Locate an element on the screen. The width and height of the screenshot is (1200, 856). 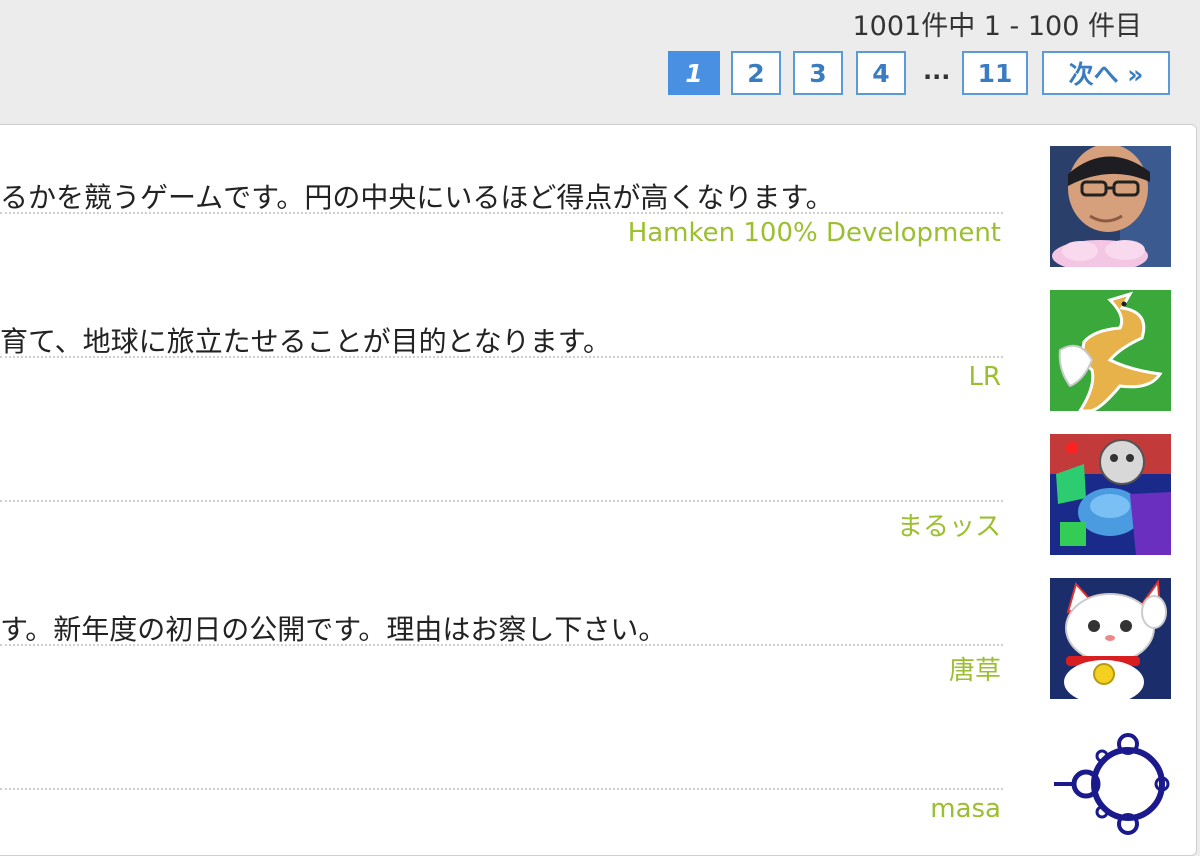
lucky-cat-icon is located at coordinates (1110, 638).